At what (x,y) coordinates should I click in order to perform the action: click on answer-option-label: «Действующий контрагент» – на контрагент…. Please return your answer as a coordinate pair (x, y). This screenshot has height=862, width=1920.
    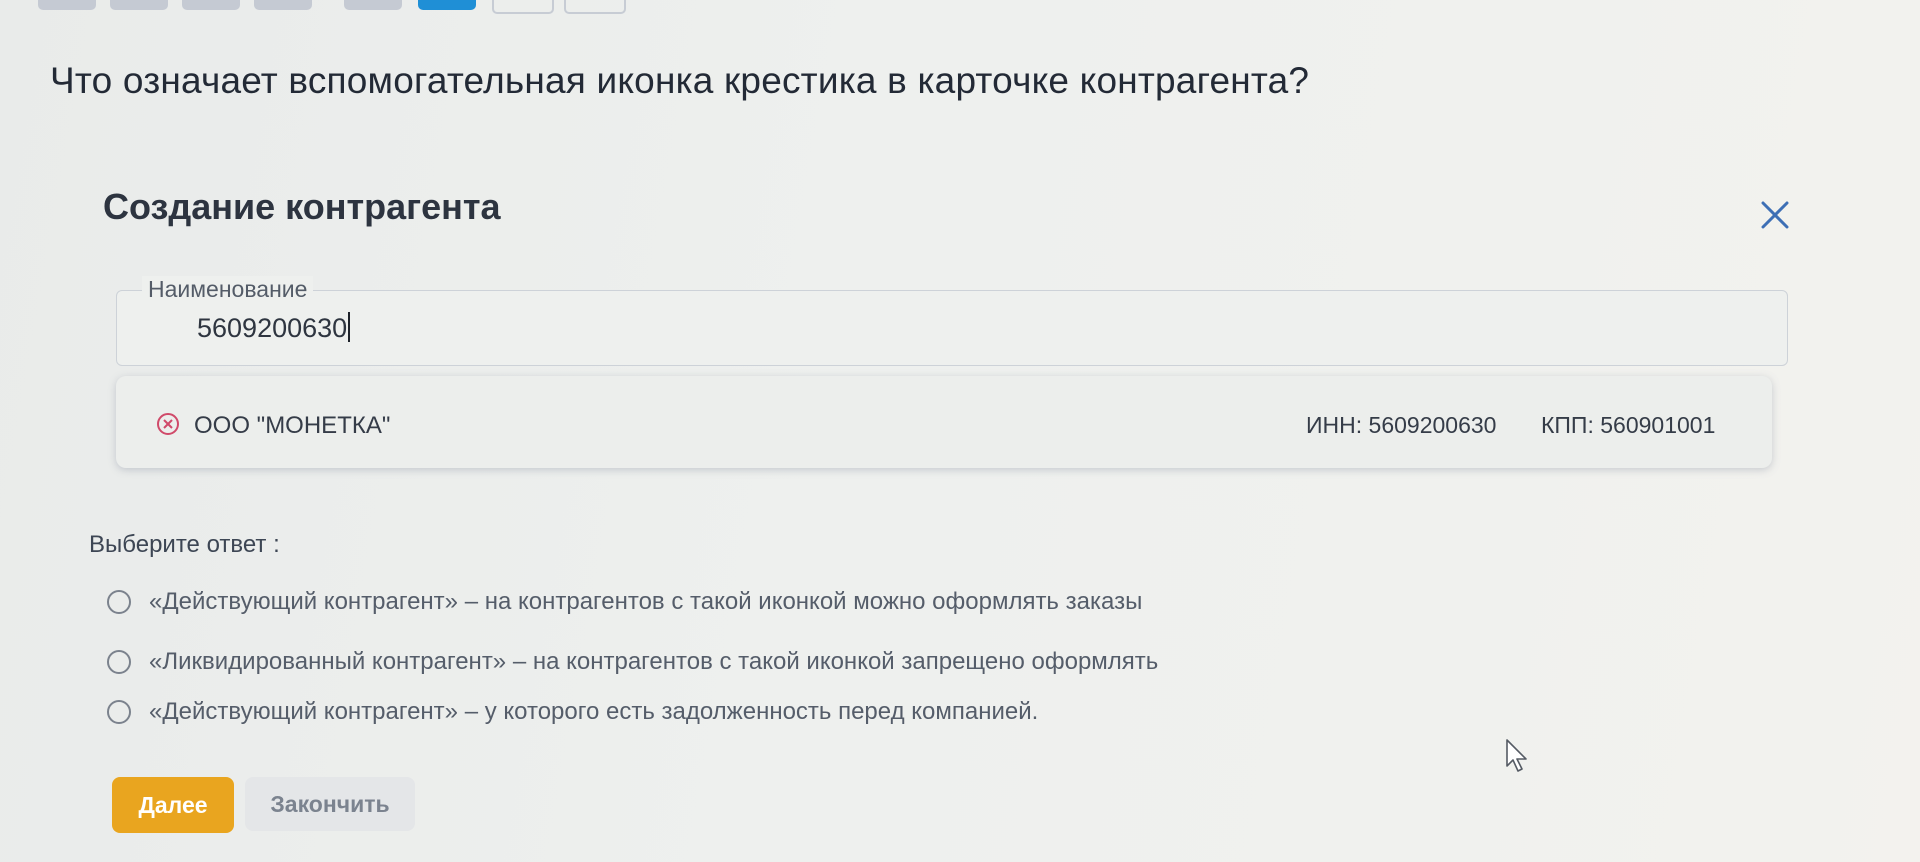
    Looking at the image, I should click on (646, 601).